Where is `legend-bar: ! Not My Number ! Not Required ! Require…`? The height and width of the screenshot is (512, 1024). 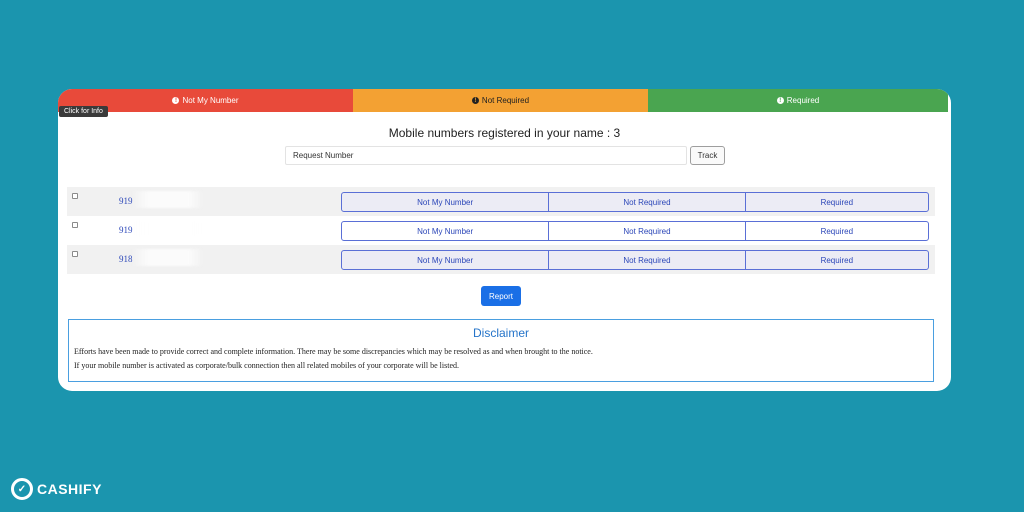 legend-bar: ! Not My Number ! Not Required ! Require… is located at coordinates (503, 100).